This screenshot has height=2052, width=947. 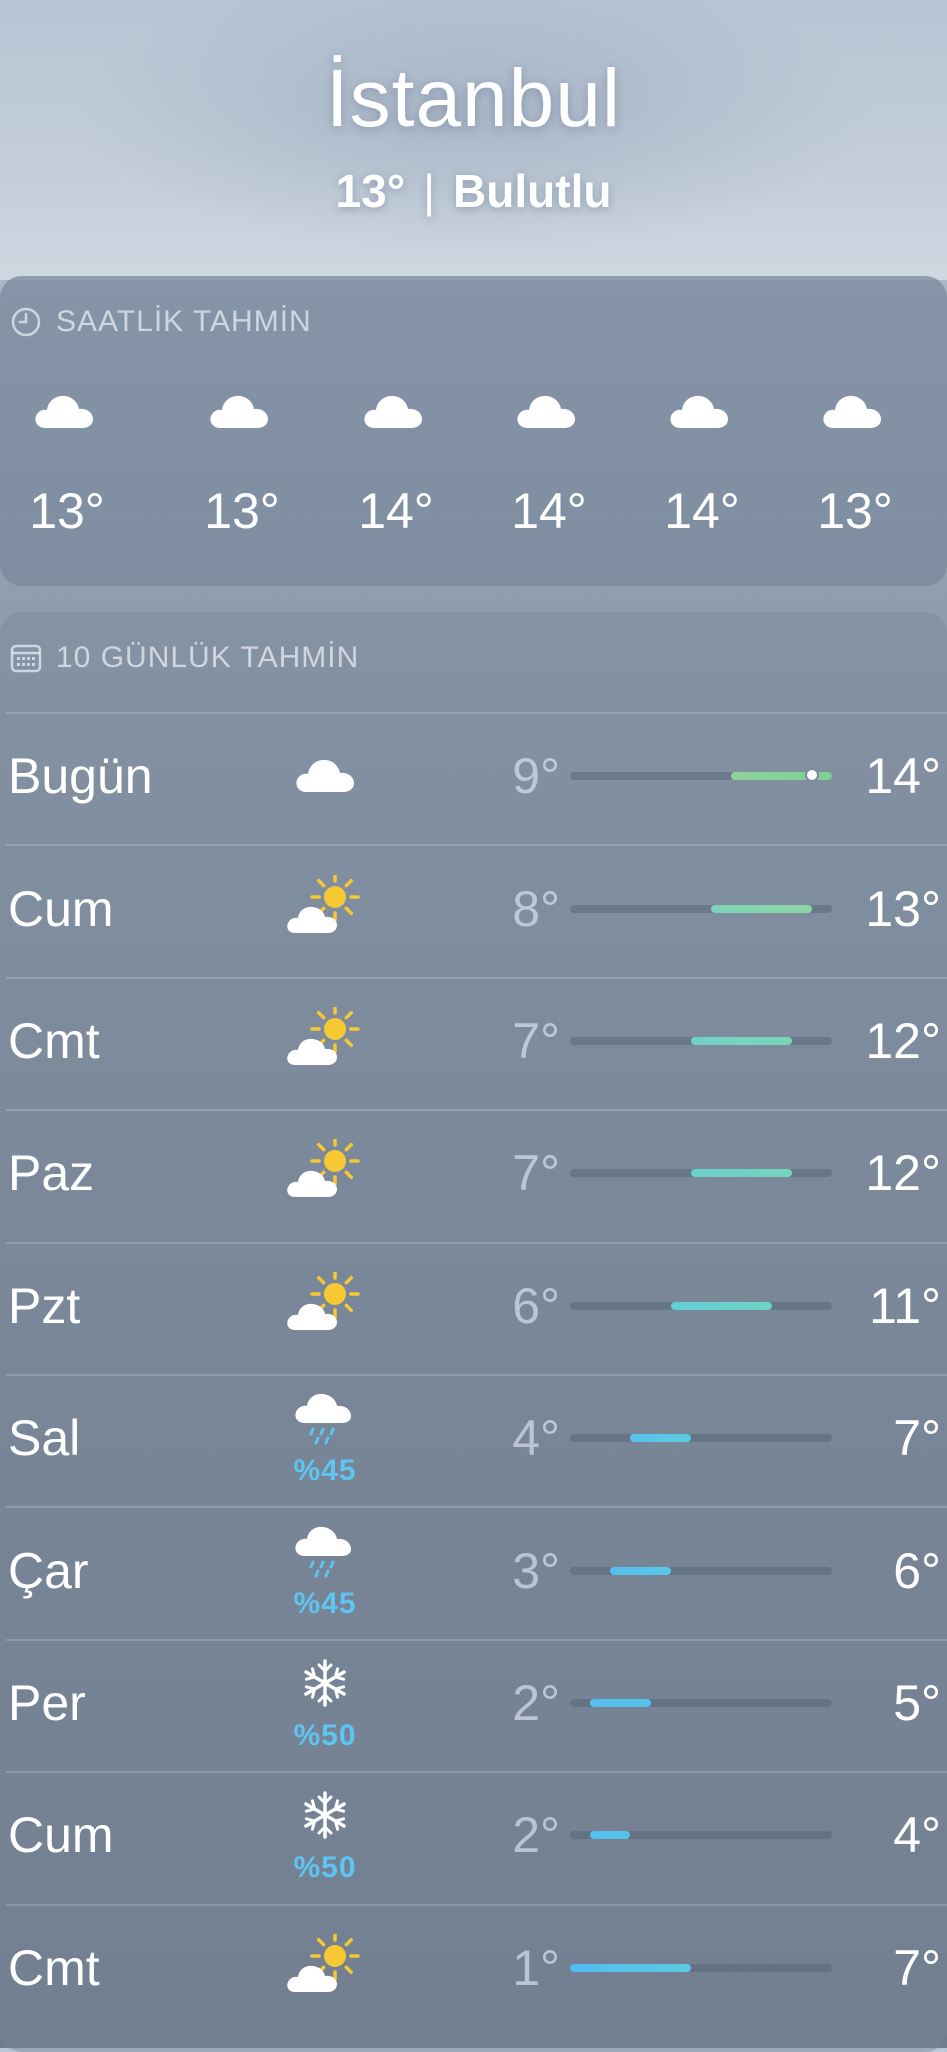 I want to click on day-name: Sal, so click(x=44, y=1438).